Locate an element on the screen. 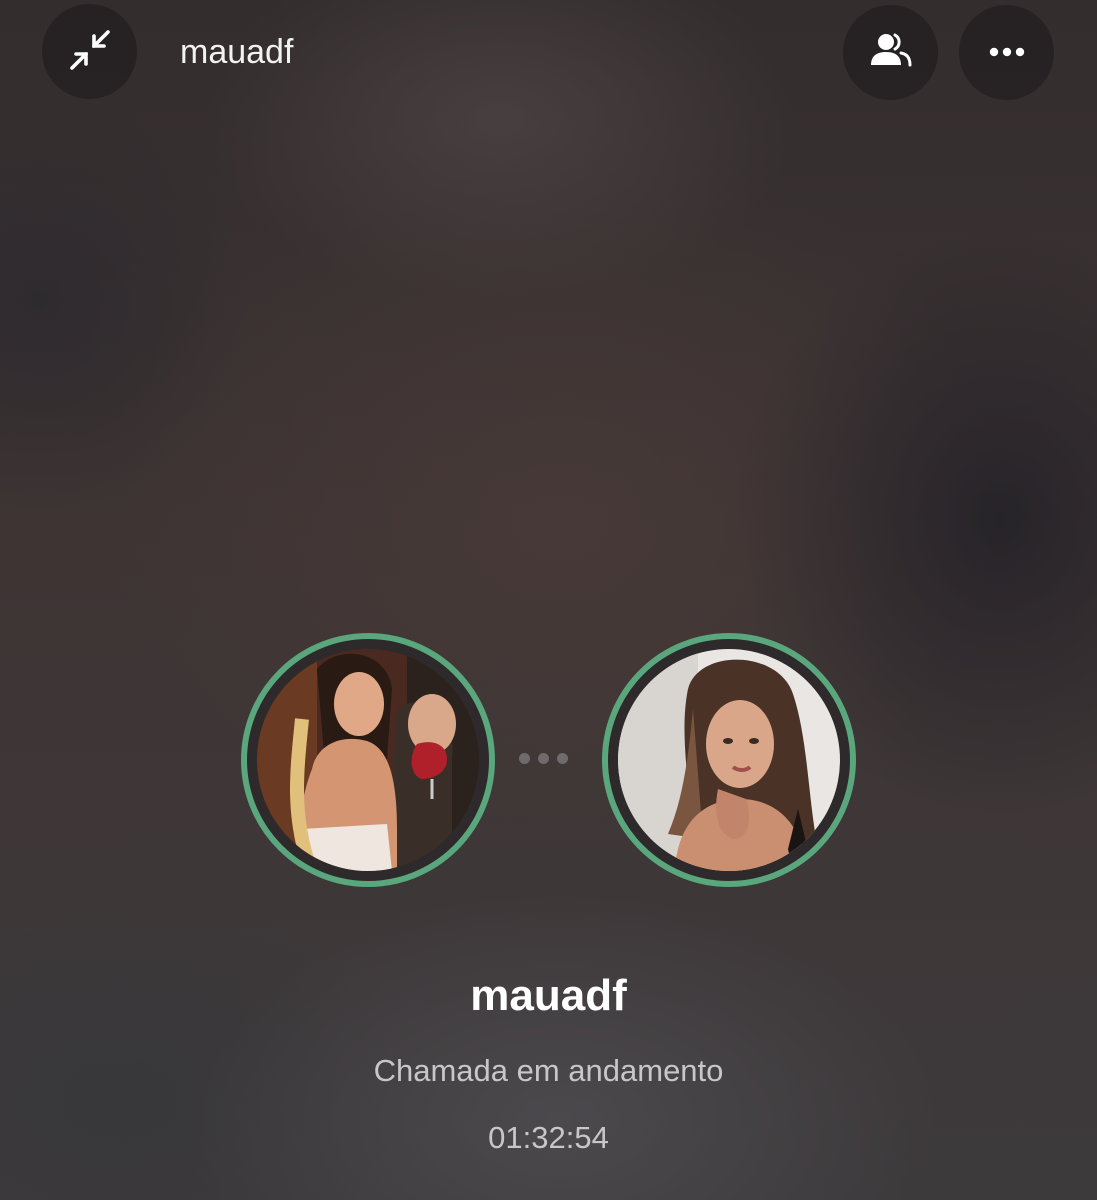 The height and width of the screenshot is (1200, 1097). contact-avatar-photo is located at coordinates (729, 760).